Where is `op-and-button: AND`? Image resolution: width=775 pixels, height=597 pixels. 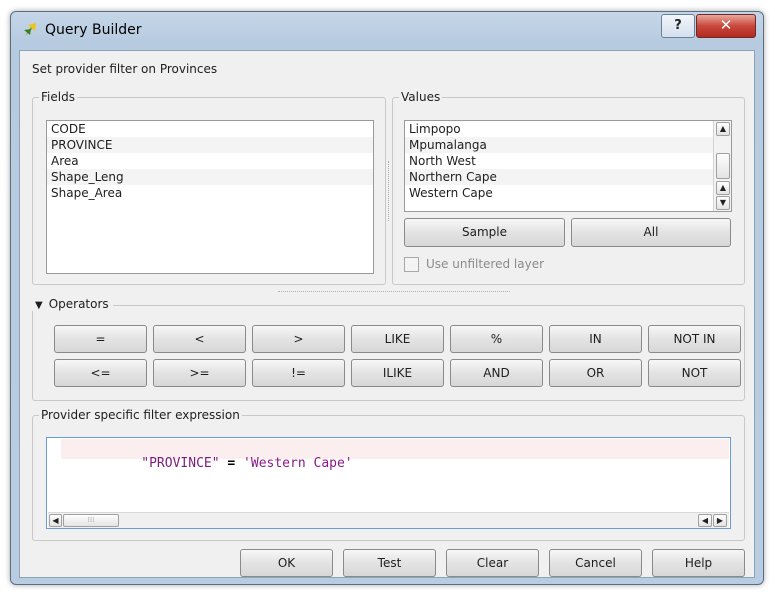 op-and-button: AND is located at coordinates (496, 373).